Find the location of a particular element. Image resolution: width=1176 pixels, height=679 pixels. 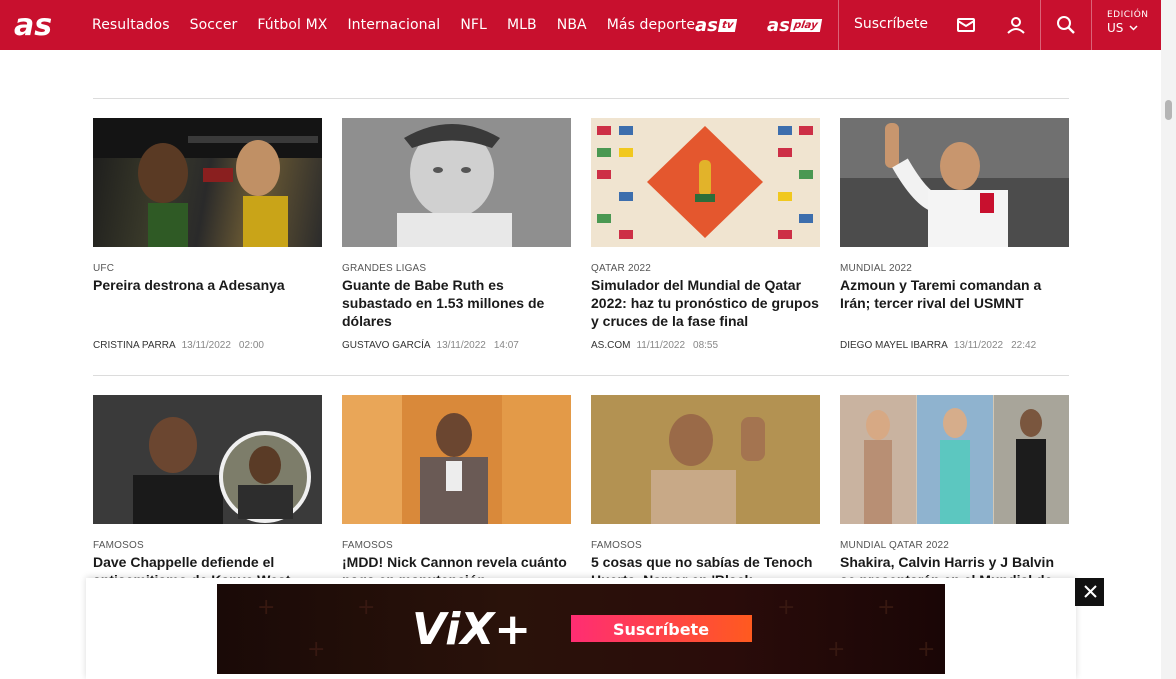

as-tv-link: as tv is located at coordinates (716, 25).